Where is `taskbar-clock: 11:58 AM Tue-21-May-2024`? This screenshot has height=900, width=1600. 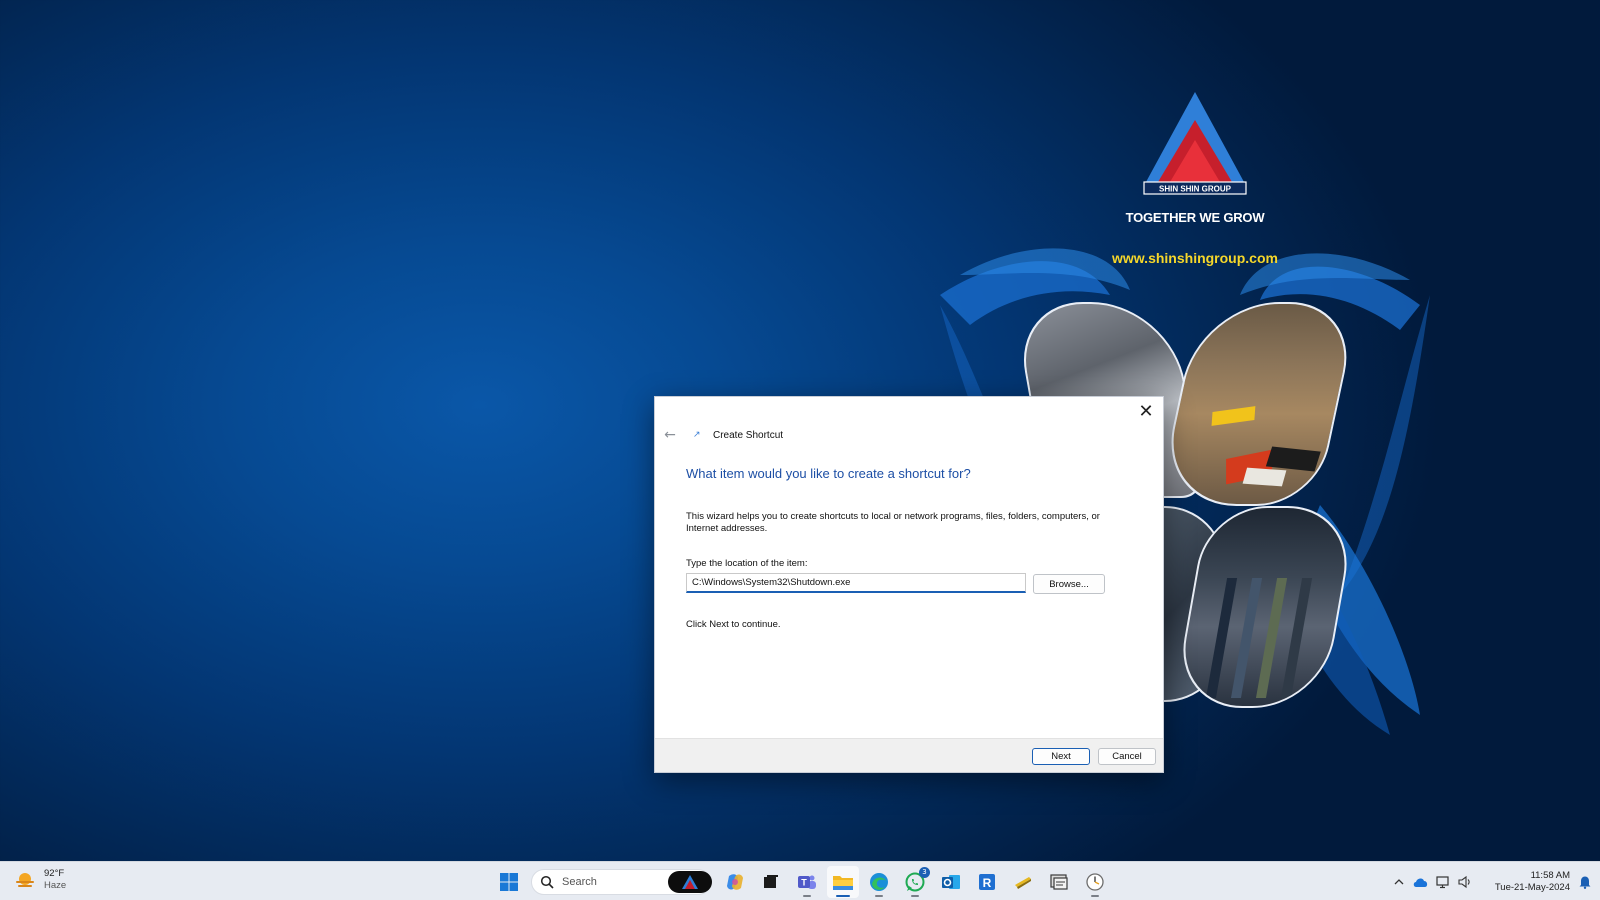
taskbar-clock: 11:58 AM Tue-21-May-2024 is located at coordinates (1528, 882).